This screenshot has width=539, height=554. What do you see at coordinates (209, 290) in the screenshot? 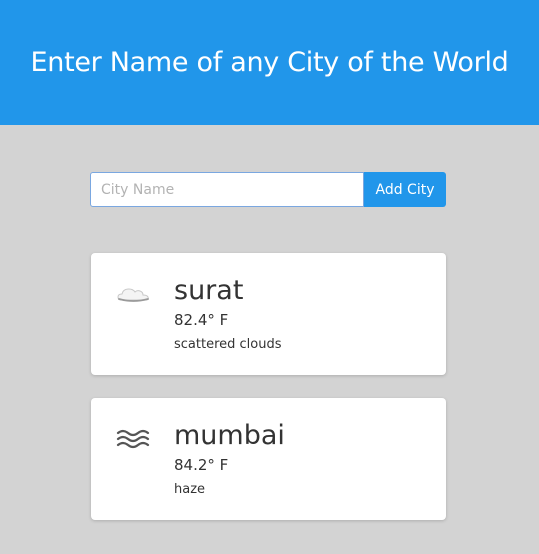
I see `card-city-name: surat` at bounding box center [209, 290].